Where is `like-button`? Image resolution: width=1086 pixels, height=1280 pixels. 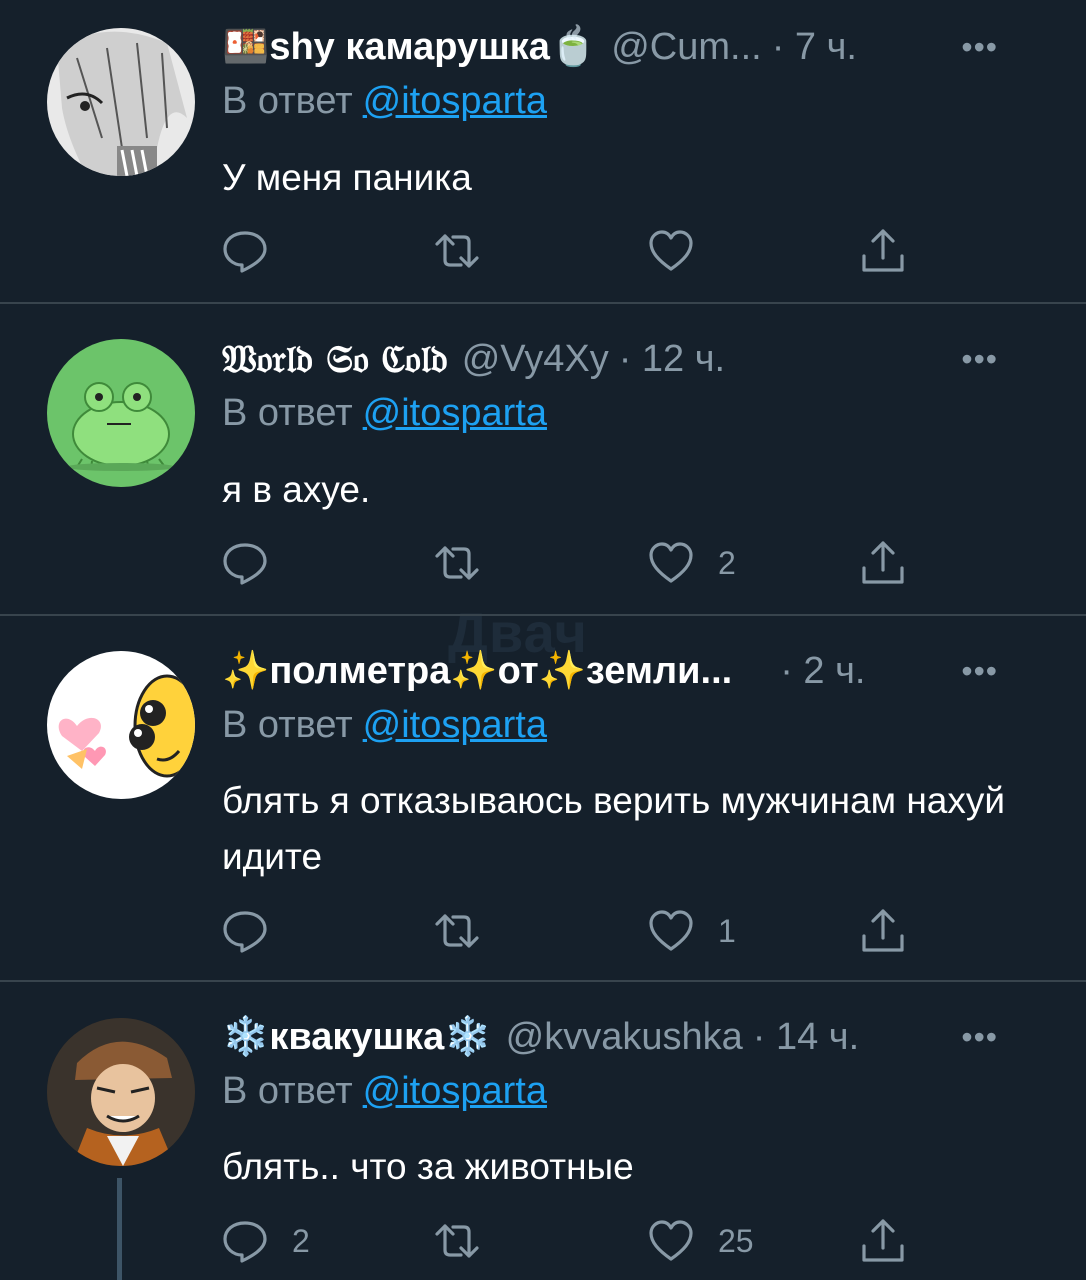
like-button is located at coordinates (683, 251).